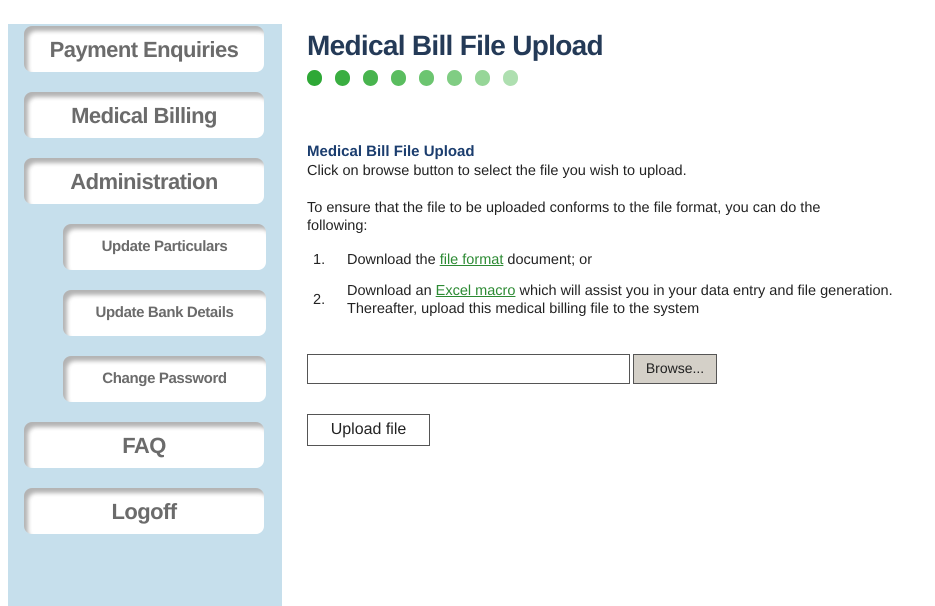  What do you see at coordinates (564, 216) in the screenshot?
I see `intro-text: To ensure that the file to be uploaded conforms to the file format, you can do the following:` at bounding box center [564, 216].